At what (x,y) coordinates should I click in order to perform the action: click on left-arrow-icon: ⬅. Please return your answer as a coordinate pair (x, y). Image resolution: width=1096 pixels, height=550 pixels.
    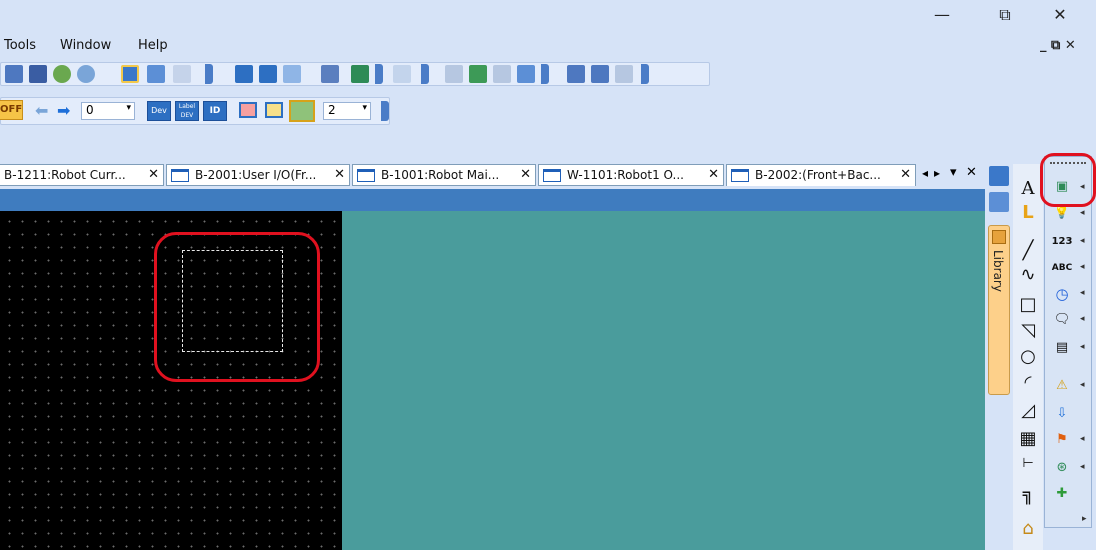
    Looking at the image, I should click on (41, 110).